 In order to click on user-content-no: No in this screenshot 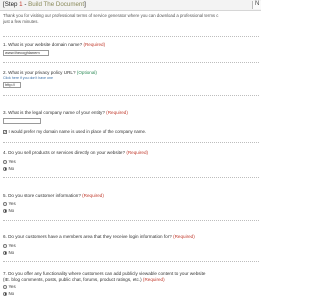, I will do `click(8, 293)`.